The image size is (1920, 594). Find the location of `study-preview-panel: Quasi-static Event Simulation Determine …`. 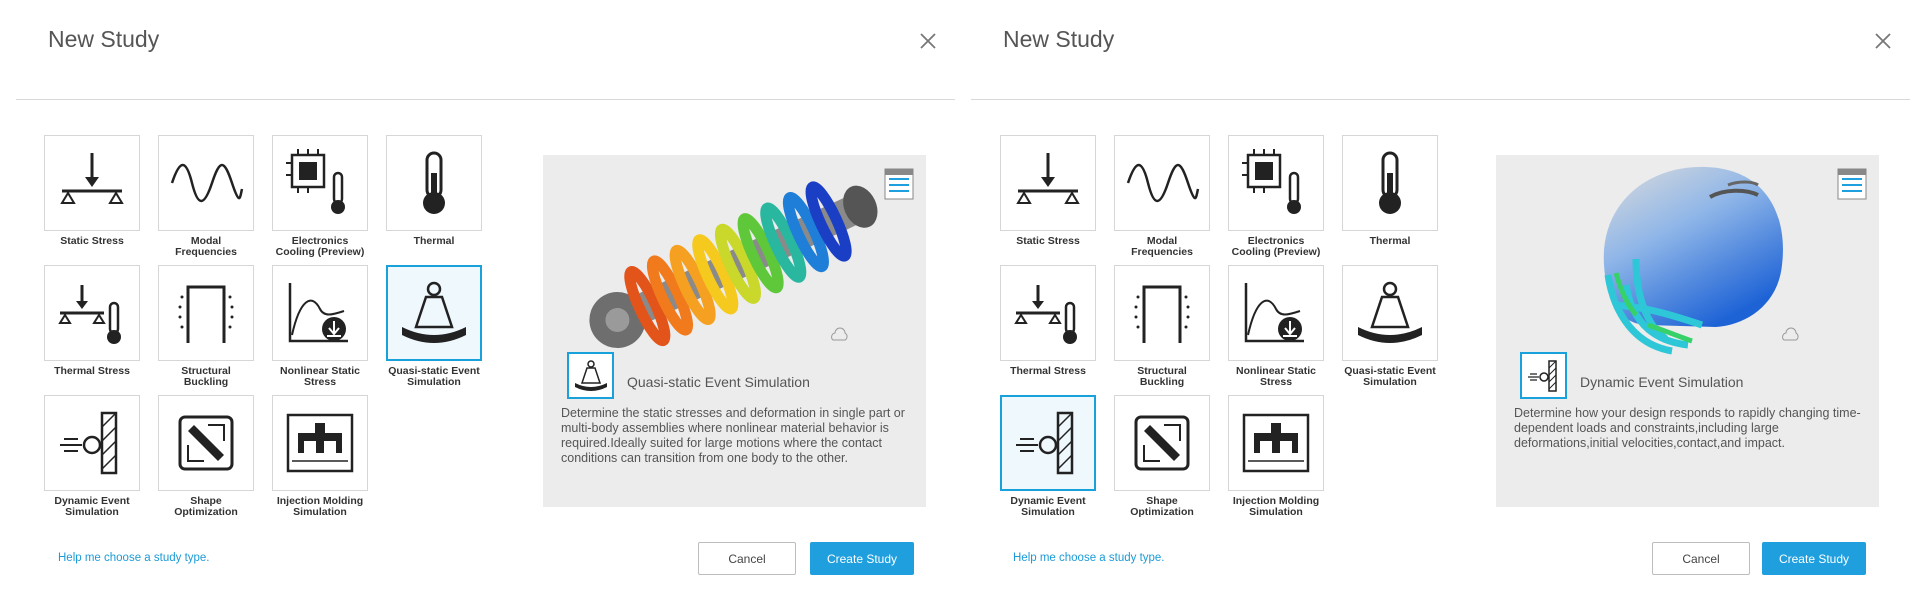

study-preview-panel: Quasi-static Event Simulation Determine … is located at coordinates (734, 331).